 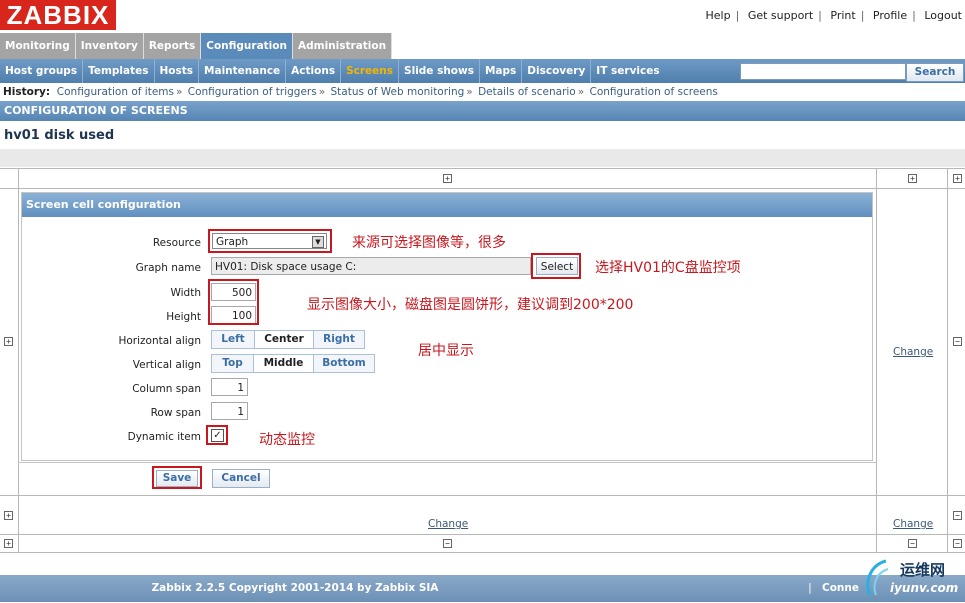 What do you see at coordinates (924, 588) in the screenshot?
I see `watermark-domain: iyunv.com` at bounding box center [924, 588].